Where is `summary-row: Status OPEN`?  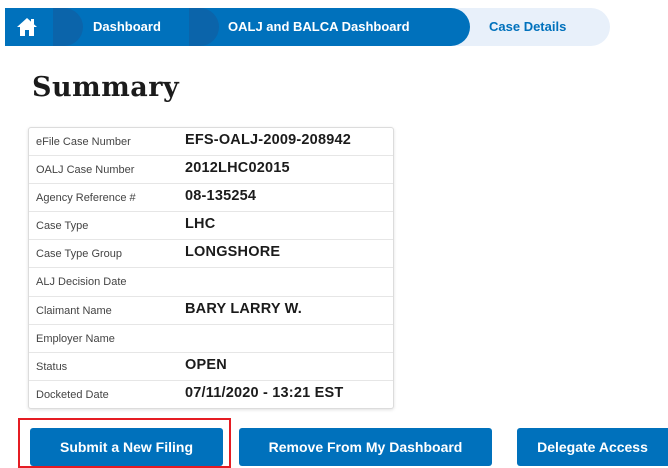 summary-row: Status OPEN is located at coordinates (211, 367).